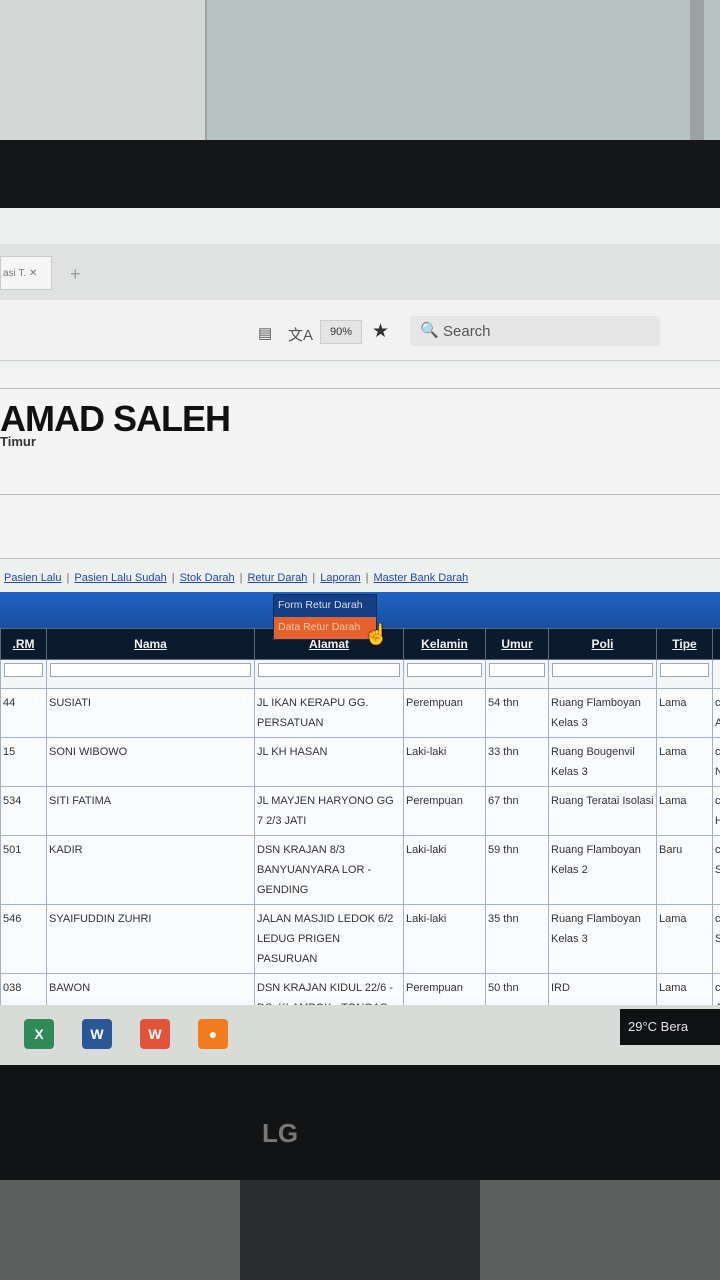 This screenshot has height=1280, width=720. Describe the element at coordinates (602, 762) in the screenshot. I see `cell-poli: Ruang Bougenvil Kelas 3` at that location.